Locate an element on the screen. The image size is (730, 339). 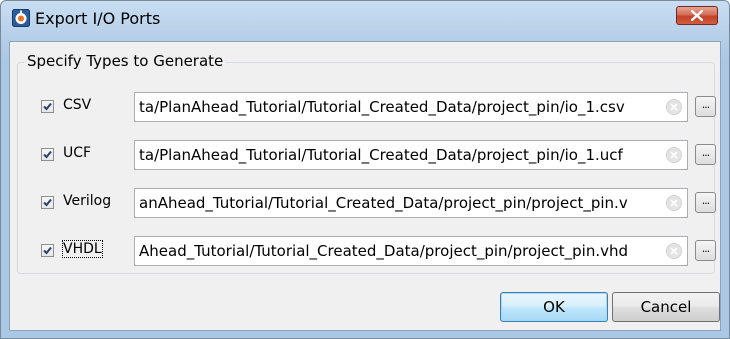
verilog-label: Verilog is located at coordinates (87, 201).